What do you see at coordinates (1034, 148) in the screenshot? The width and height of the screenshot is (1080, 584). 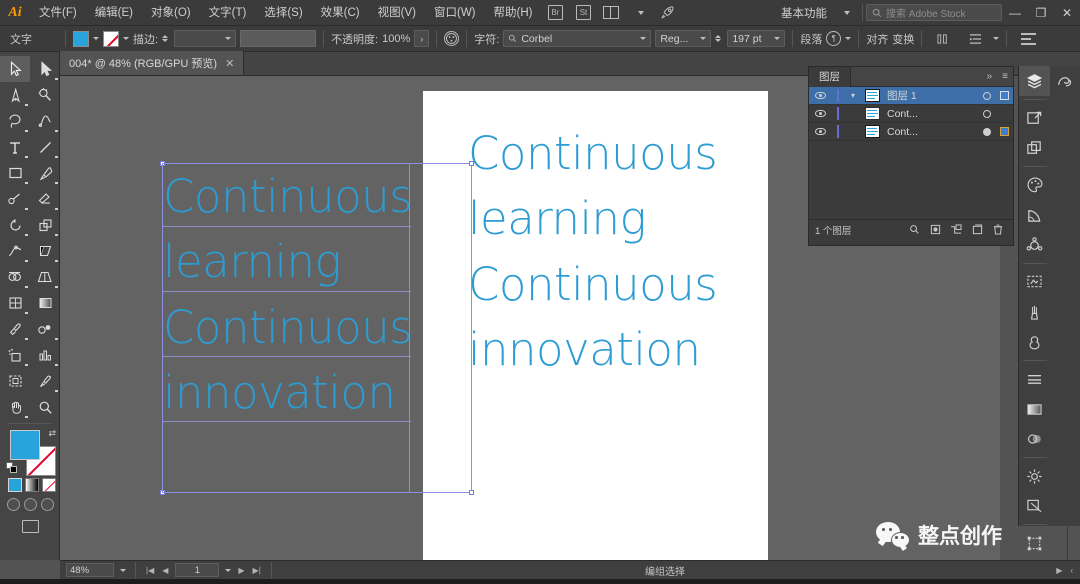 I see `asset-export-icon` at bounding box center [1034, 148].